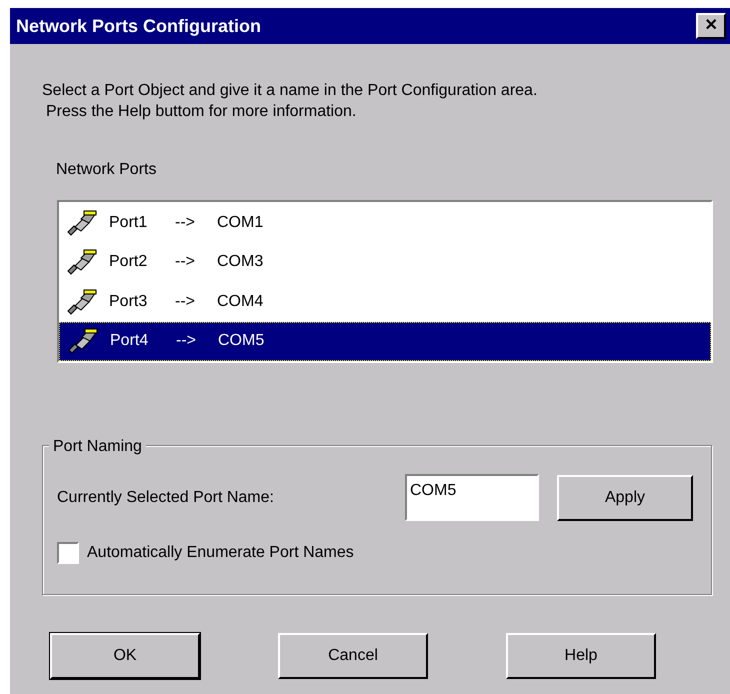 The height and width of the screenshot is (694, 730). I want to click on dialog-button: Help, so click(581, 656).